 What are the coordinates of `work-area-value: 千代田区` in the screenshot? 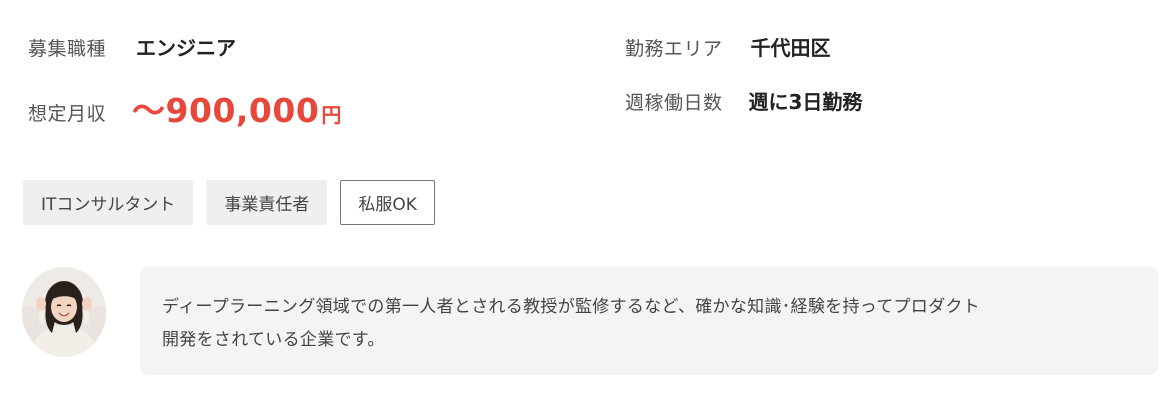 It's located at (790, 48).